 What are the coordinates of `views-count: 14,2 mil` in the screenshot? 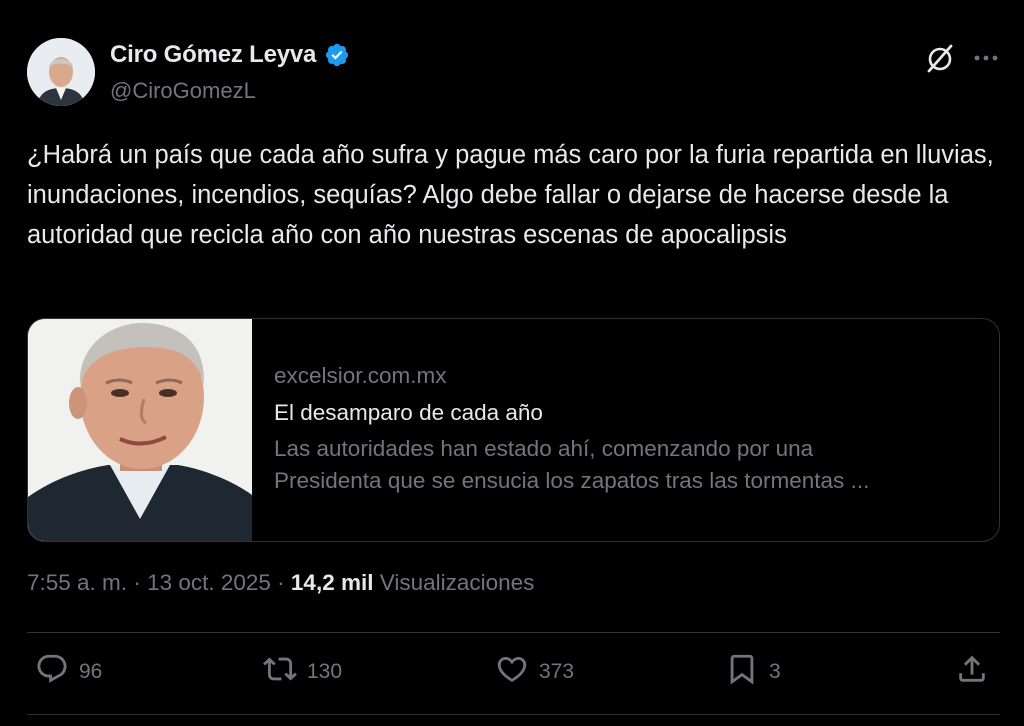 It's located at (332, 582).